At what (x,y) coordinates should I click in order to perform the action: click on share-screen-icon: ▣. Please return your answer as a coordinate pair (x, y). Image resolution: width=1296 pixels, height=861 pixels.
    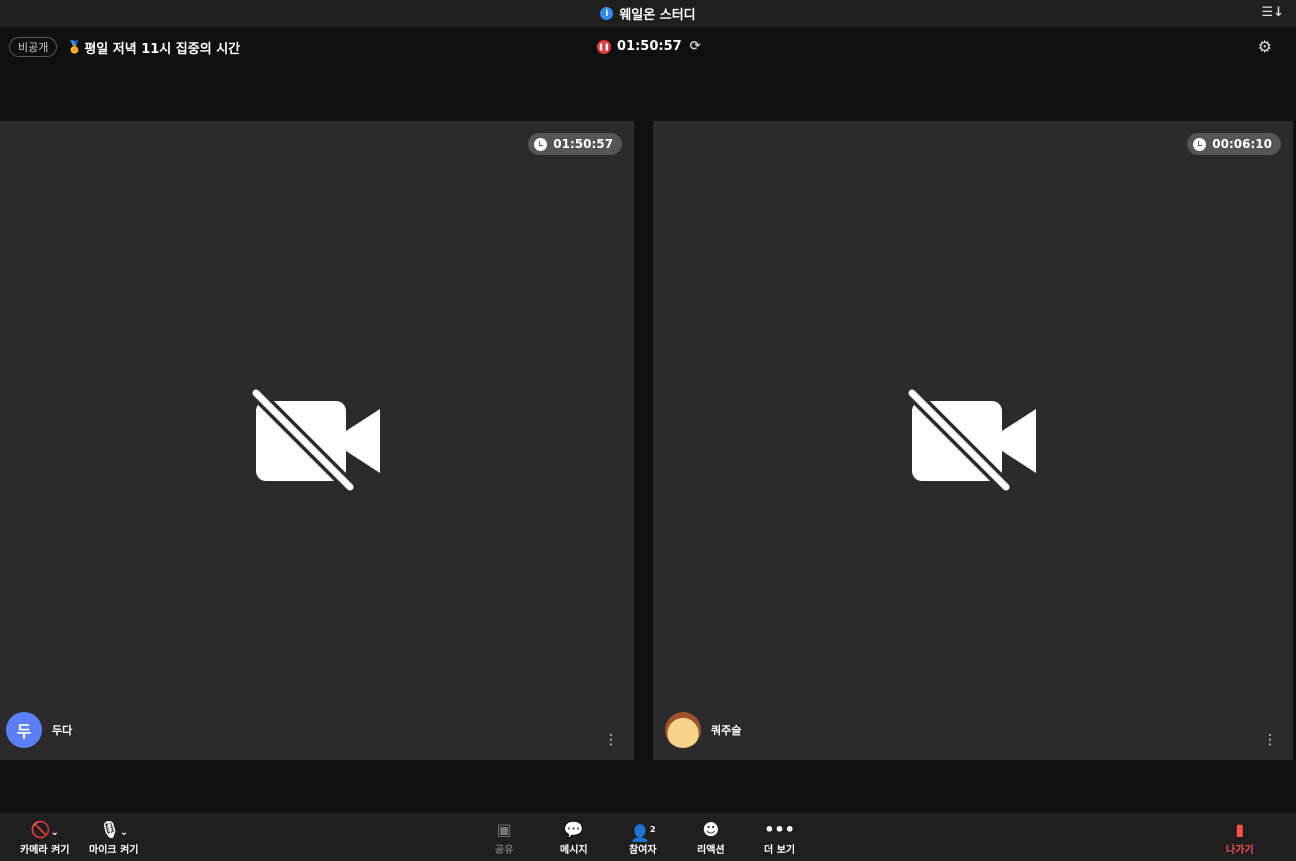
    Looking at the image, I should click on (504, 829).